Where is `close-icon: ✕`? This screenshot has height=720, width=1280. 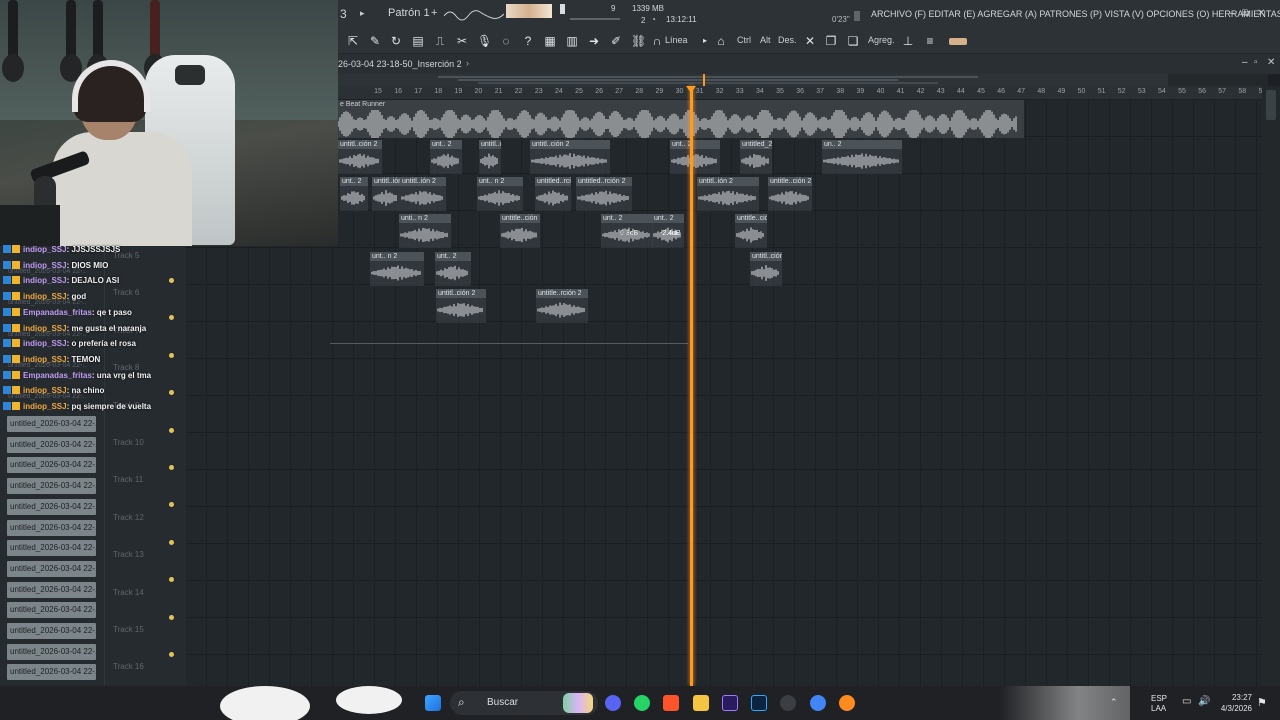
close-icon: ✕ is located at coordinates (1261, 13).